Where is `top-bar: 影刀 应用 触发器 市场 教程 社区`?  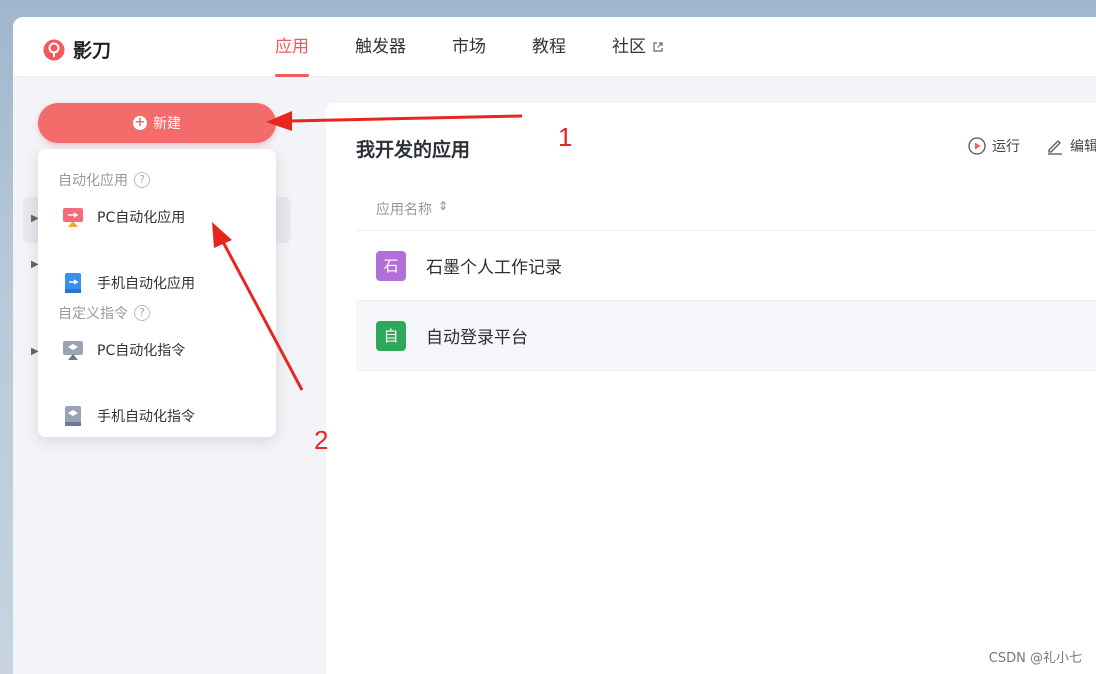
top-bar: 影刀 应用 触发器 市场 教程 社区 is located at coordinates (554, 47).